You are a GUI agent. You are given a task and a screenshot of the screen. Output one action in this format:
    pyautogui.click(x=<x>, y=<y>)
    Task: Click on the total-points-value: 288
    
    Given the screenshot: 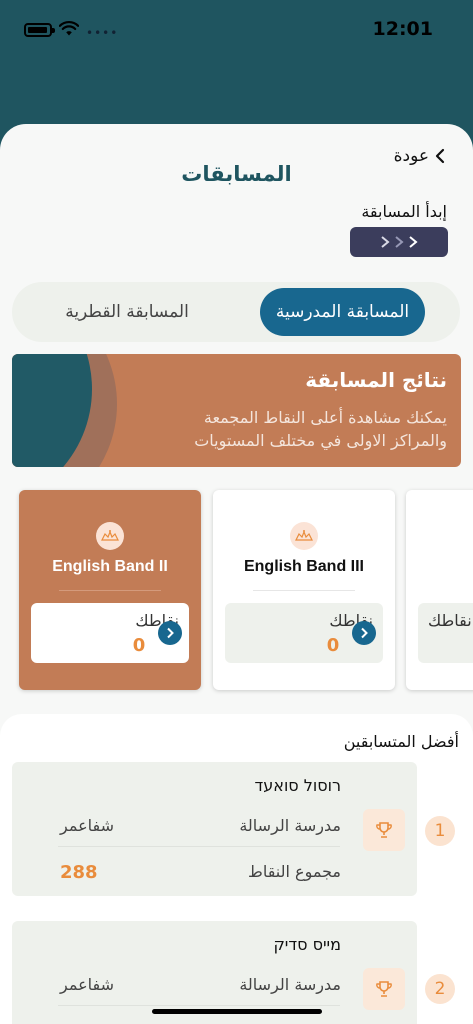 What is the action you would take?
    pyautogui.click(x=79, y=872)
    